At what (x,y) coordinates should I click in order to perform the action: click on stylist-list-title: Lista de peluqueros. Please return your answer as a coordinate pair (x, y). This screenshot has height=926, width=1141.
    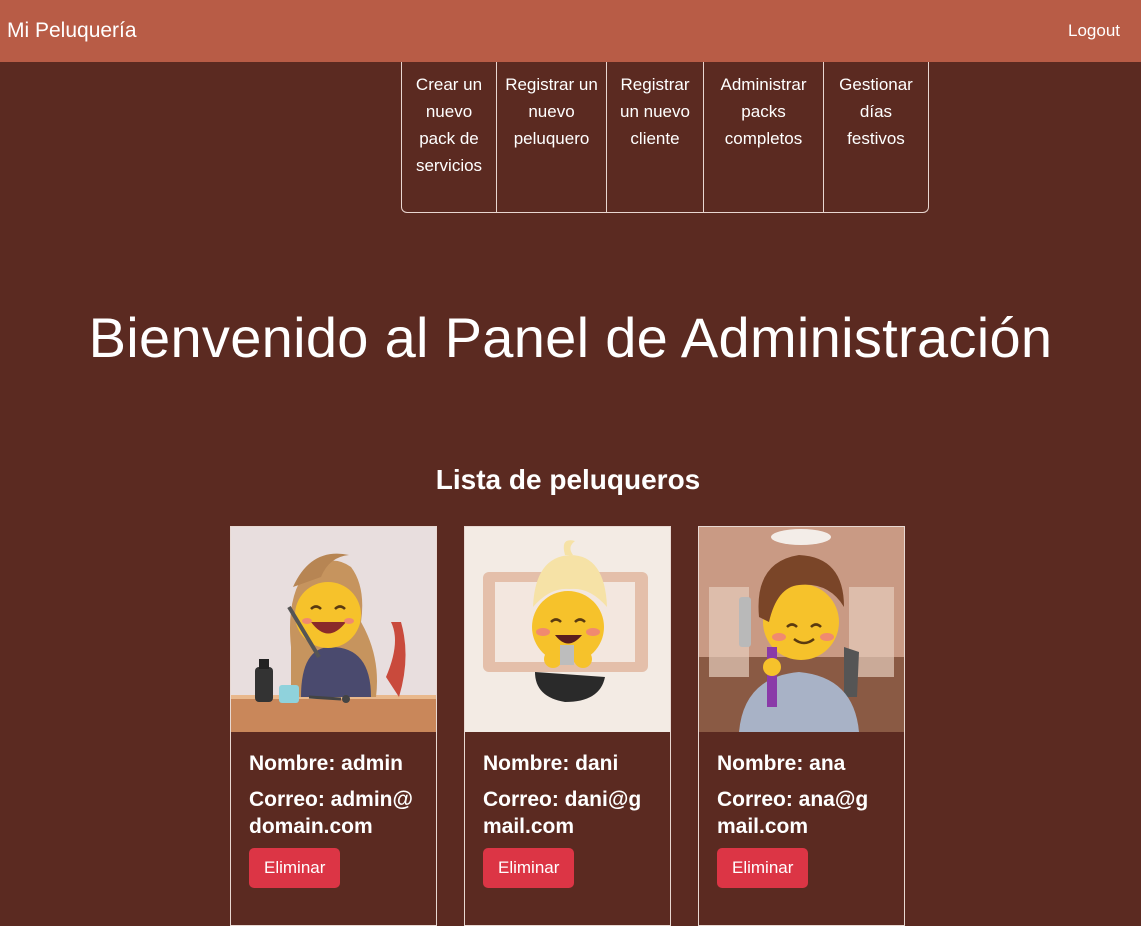
    Looking at the image, I should click on (568, 479).